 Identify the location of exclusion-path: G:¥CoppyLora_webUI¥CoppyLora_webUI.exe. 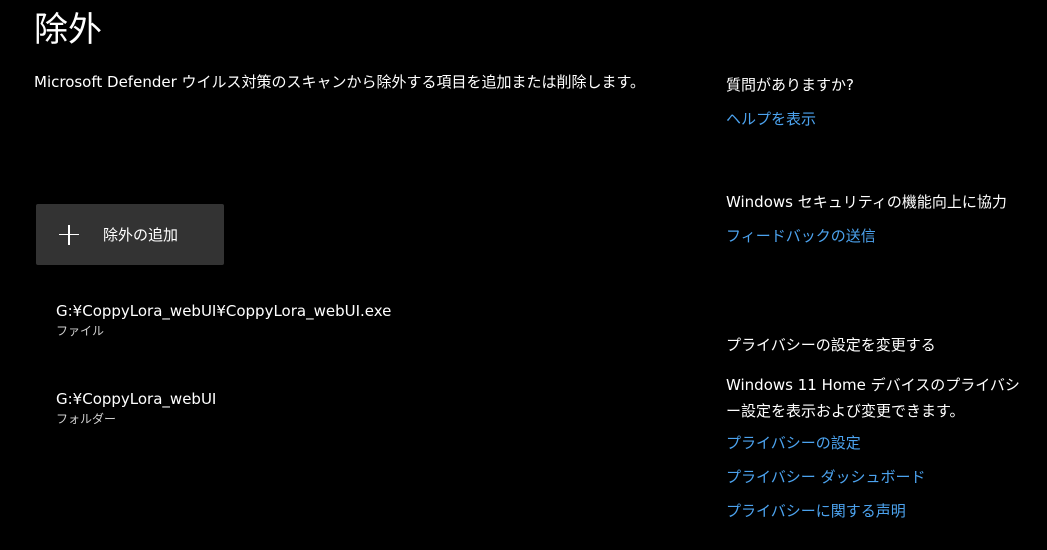
(224, 311).